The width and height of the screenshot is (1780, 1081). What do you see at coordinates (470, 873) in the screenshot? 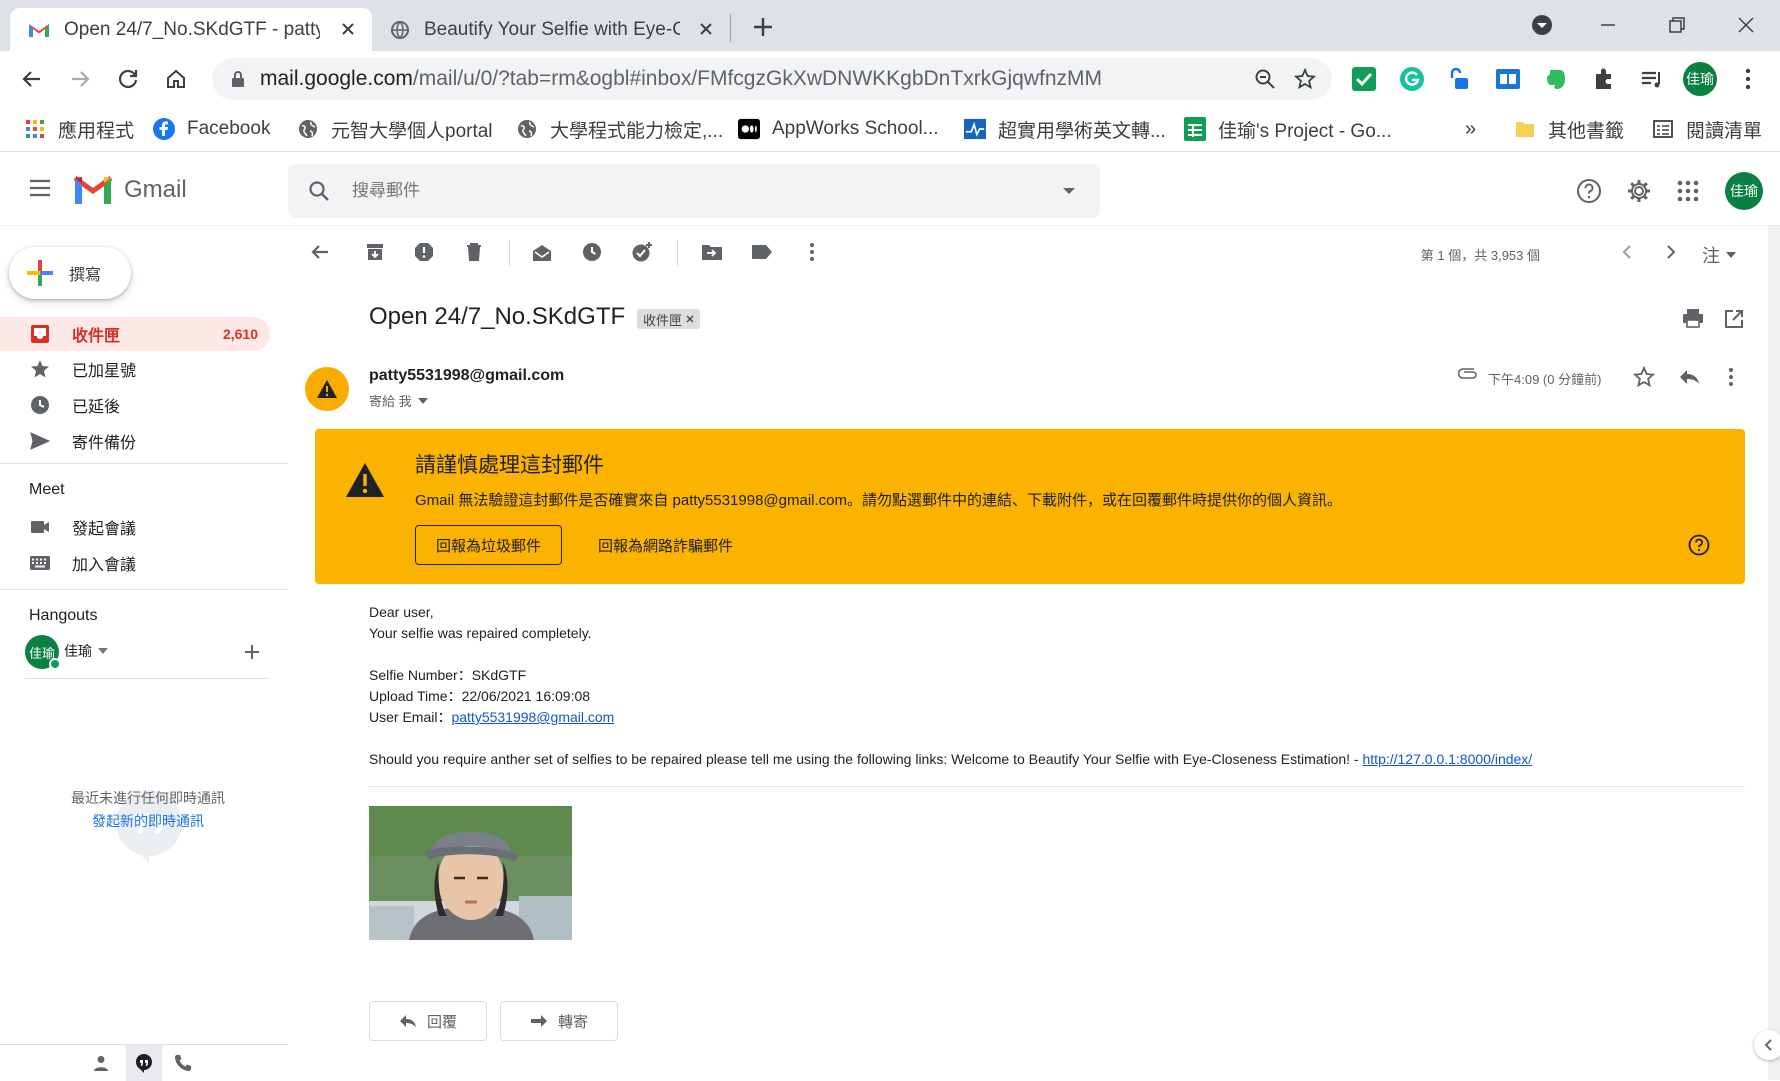
I see `selfie-attachment-image` at bounding box center [470, 873].